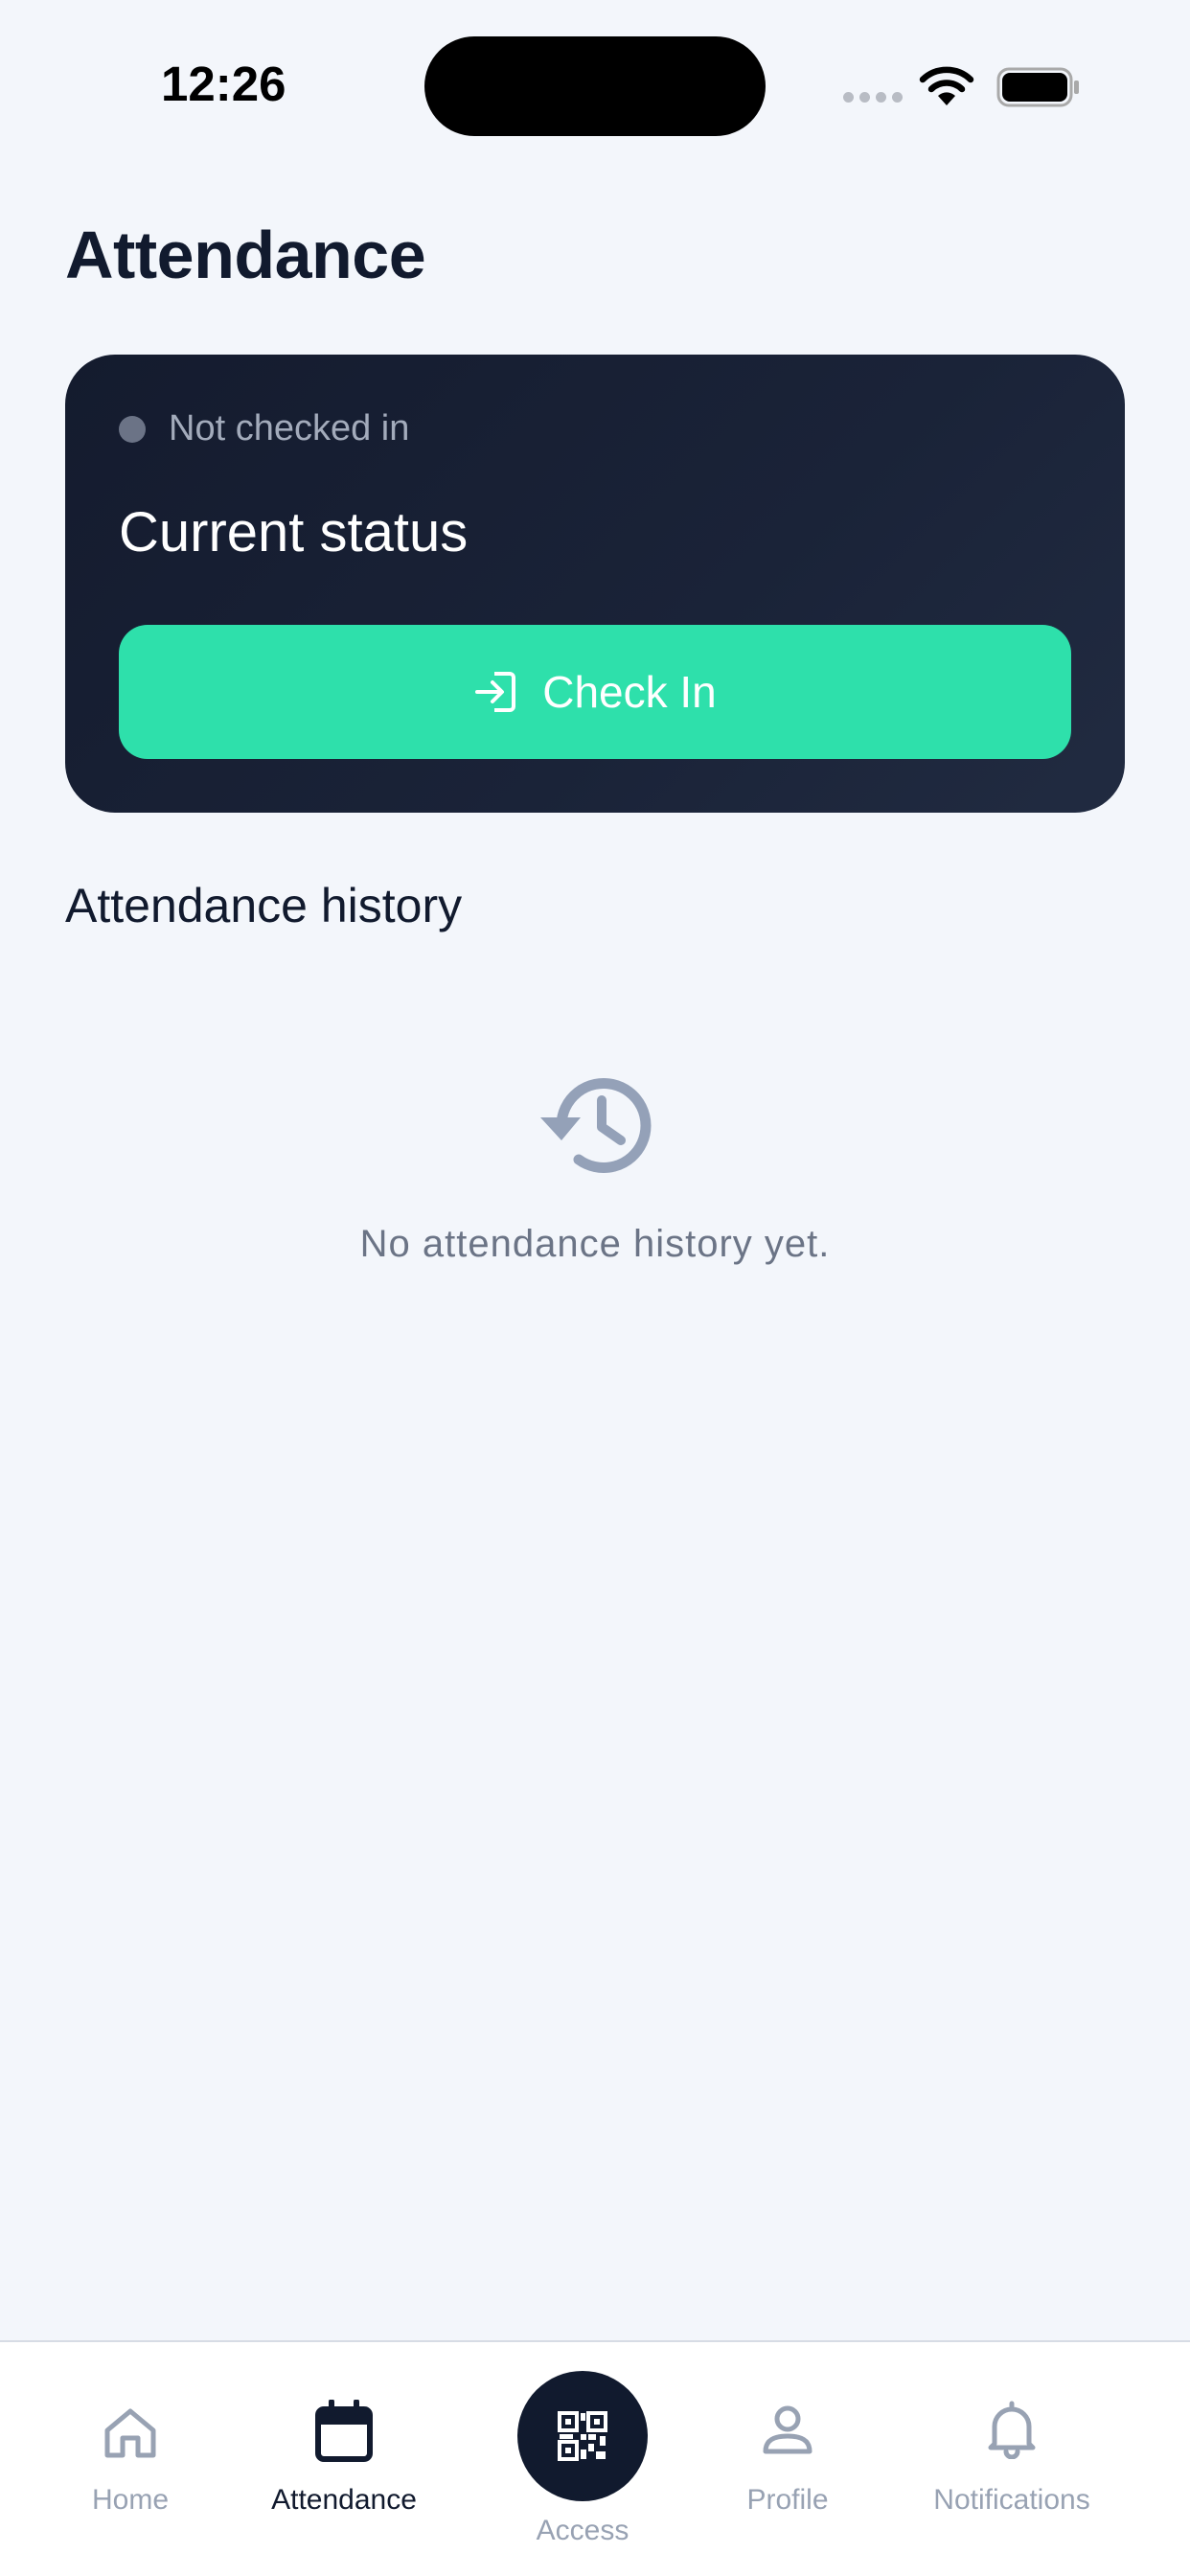 This screenshot has width=1190, height=2576. I want to click on login-icon, so click(496, 692).